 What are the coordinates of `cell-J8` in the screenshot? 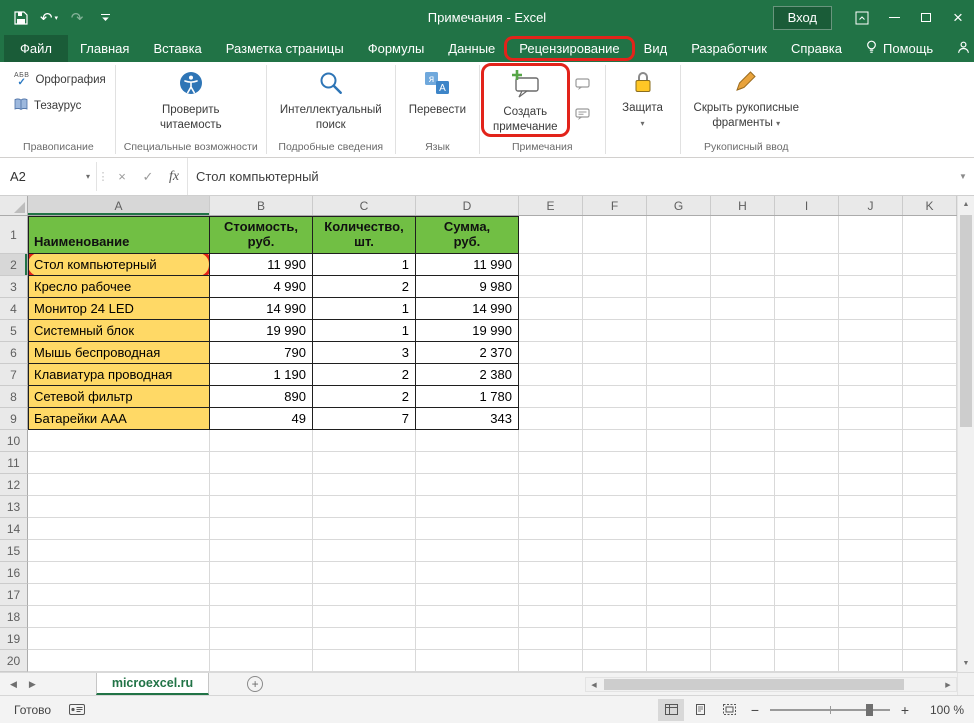 It's located at (871, 397).